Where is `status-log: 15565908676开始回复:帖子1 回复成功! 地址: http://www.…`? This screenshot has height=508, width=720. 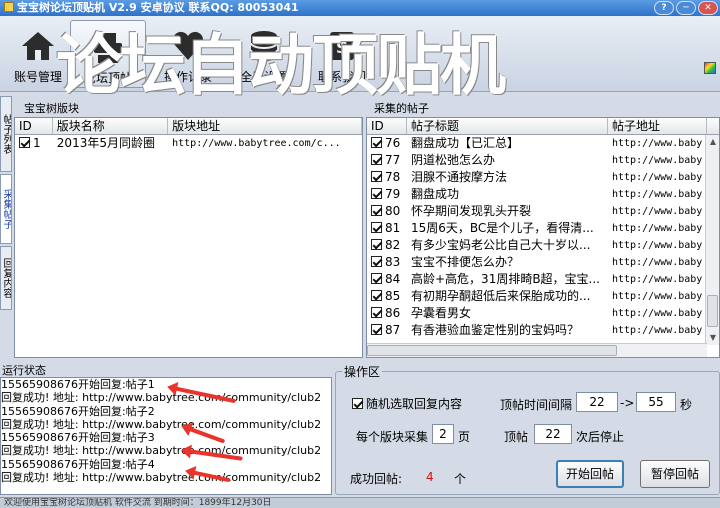 status-log: 15565908676开始回复:帖子1 回复成功! 地址: http://www.… is located at coordinates (166, 436).